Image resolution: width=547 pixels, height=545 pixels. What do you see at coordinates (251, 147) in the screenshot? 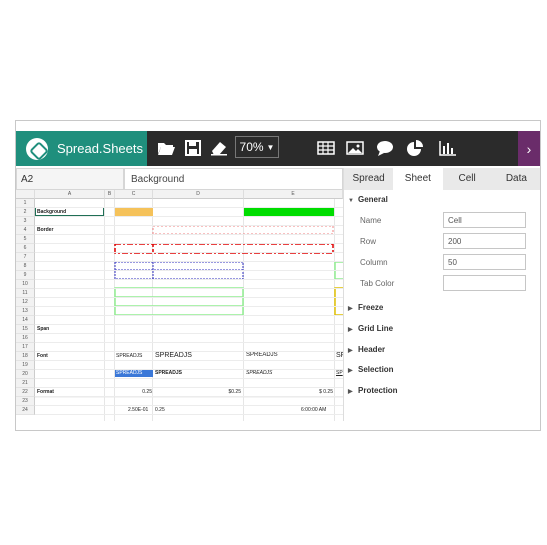
I see `zoom-value: 70%` at bounding box center [251, 147].